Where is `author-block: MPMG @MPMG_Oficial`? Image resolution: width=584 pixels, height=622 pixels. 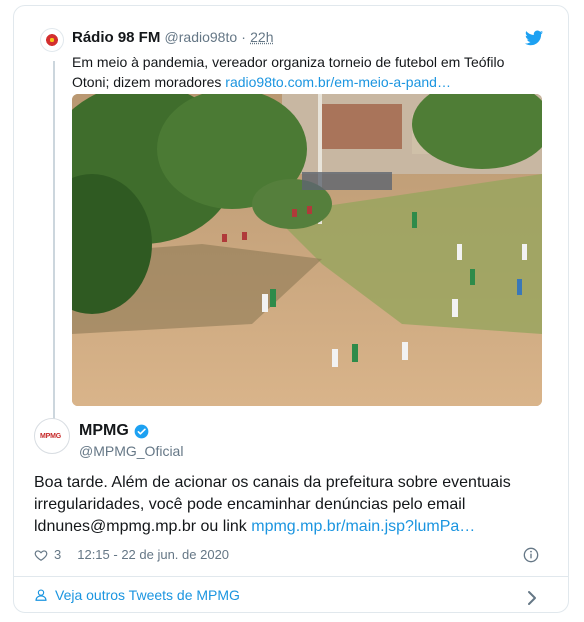
author-block: MPMG @MPMG_Oficial is located at coordinates (131, 440).